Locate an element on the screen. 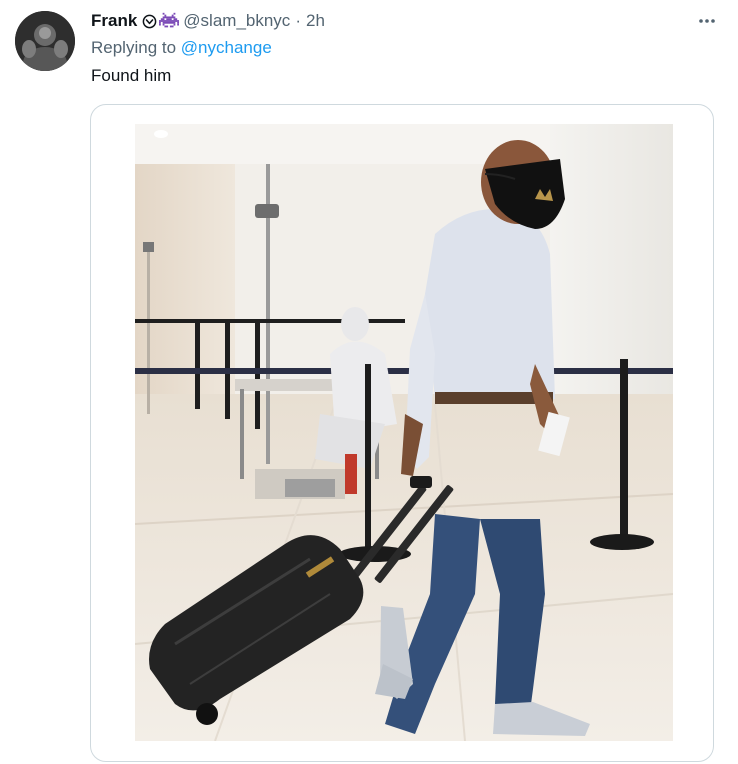 This screenshot has width=738, height=764. purple-space-invader-icon is located at coordinates (169, 21).